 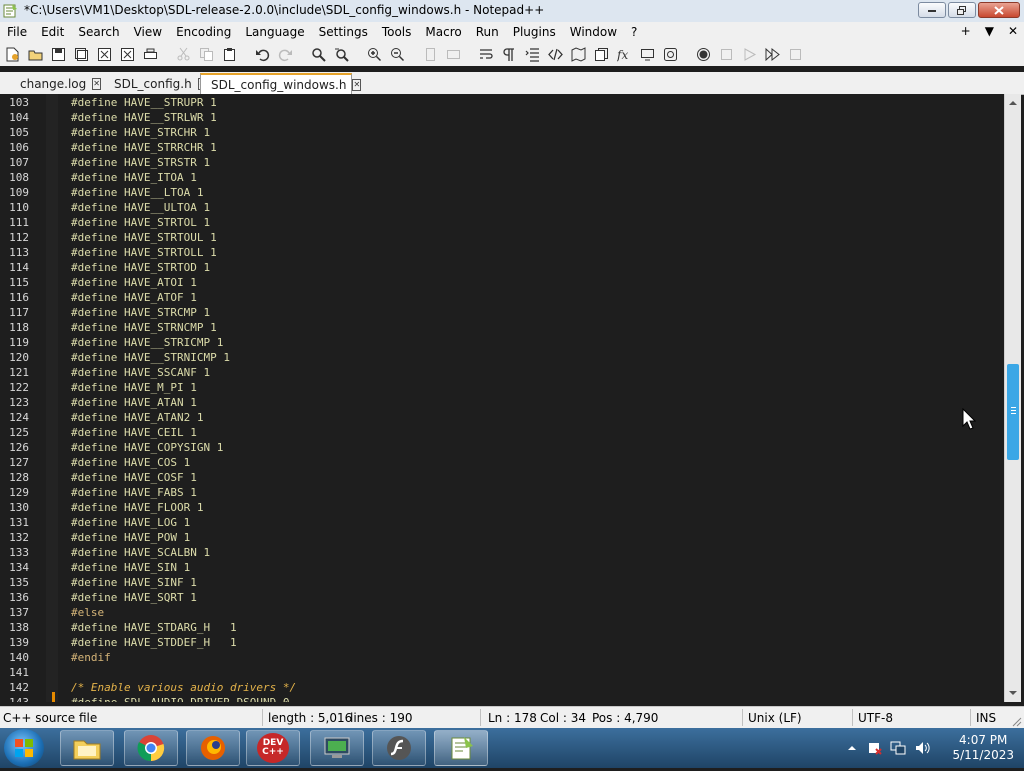 What do you see at coordinates (966, 31) in the screenshot?
I see `new-tab-button: +` at bounding box center [966, 31].